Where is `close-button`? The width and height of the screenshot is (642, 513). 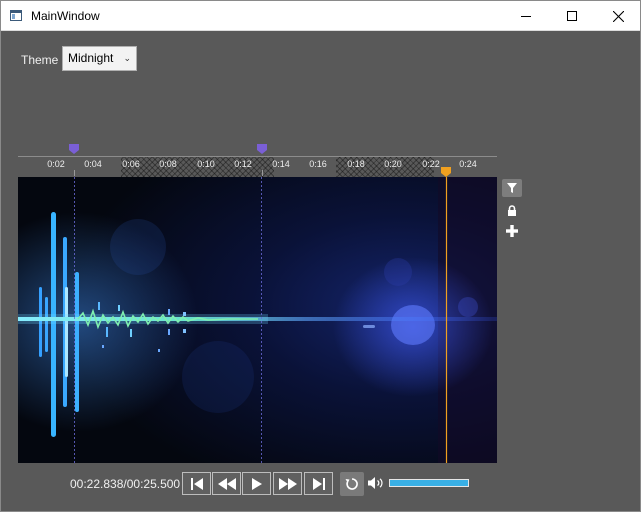
close-button is located at coordinates (618, 16).